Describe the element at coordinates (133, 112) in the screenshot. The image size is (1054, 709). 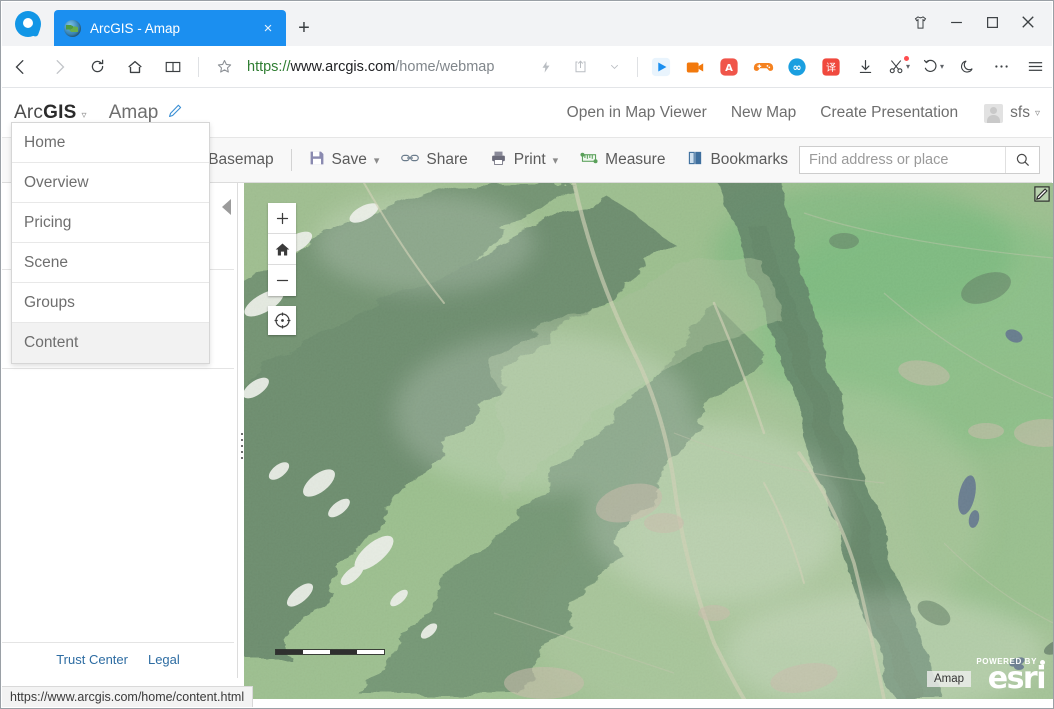
I see `map-title: Amap` at that location.